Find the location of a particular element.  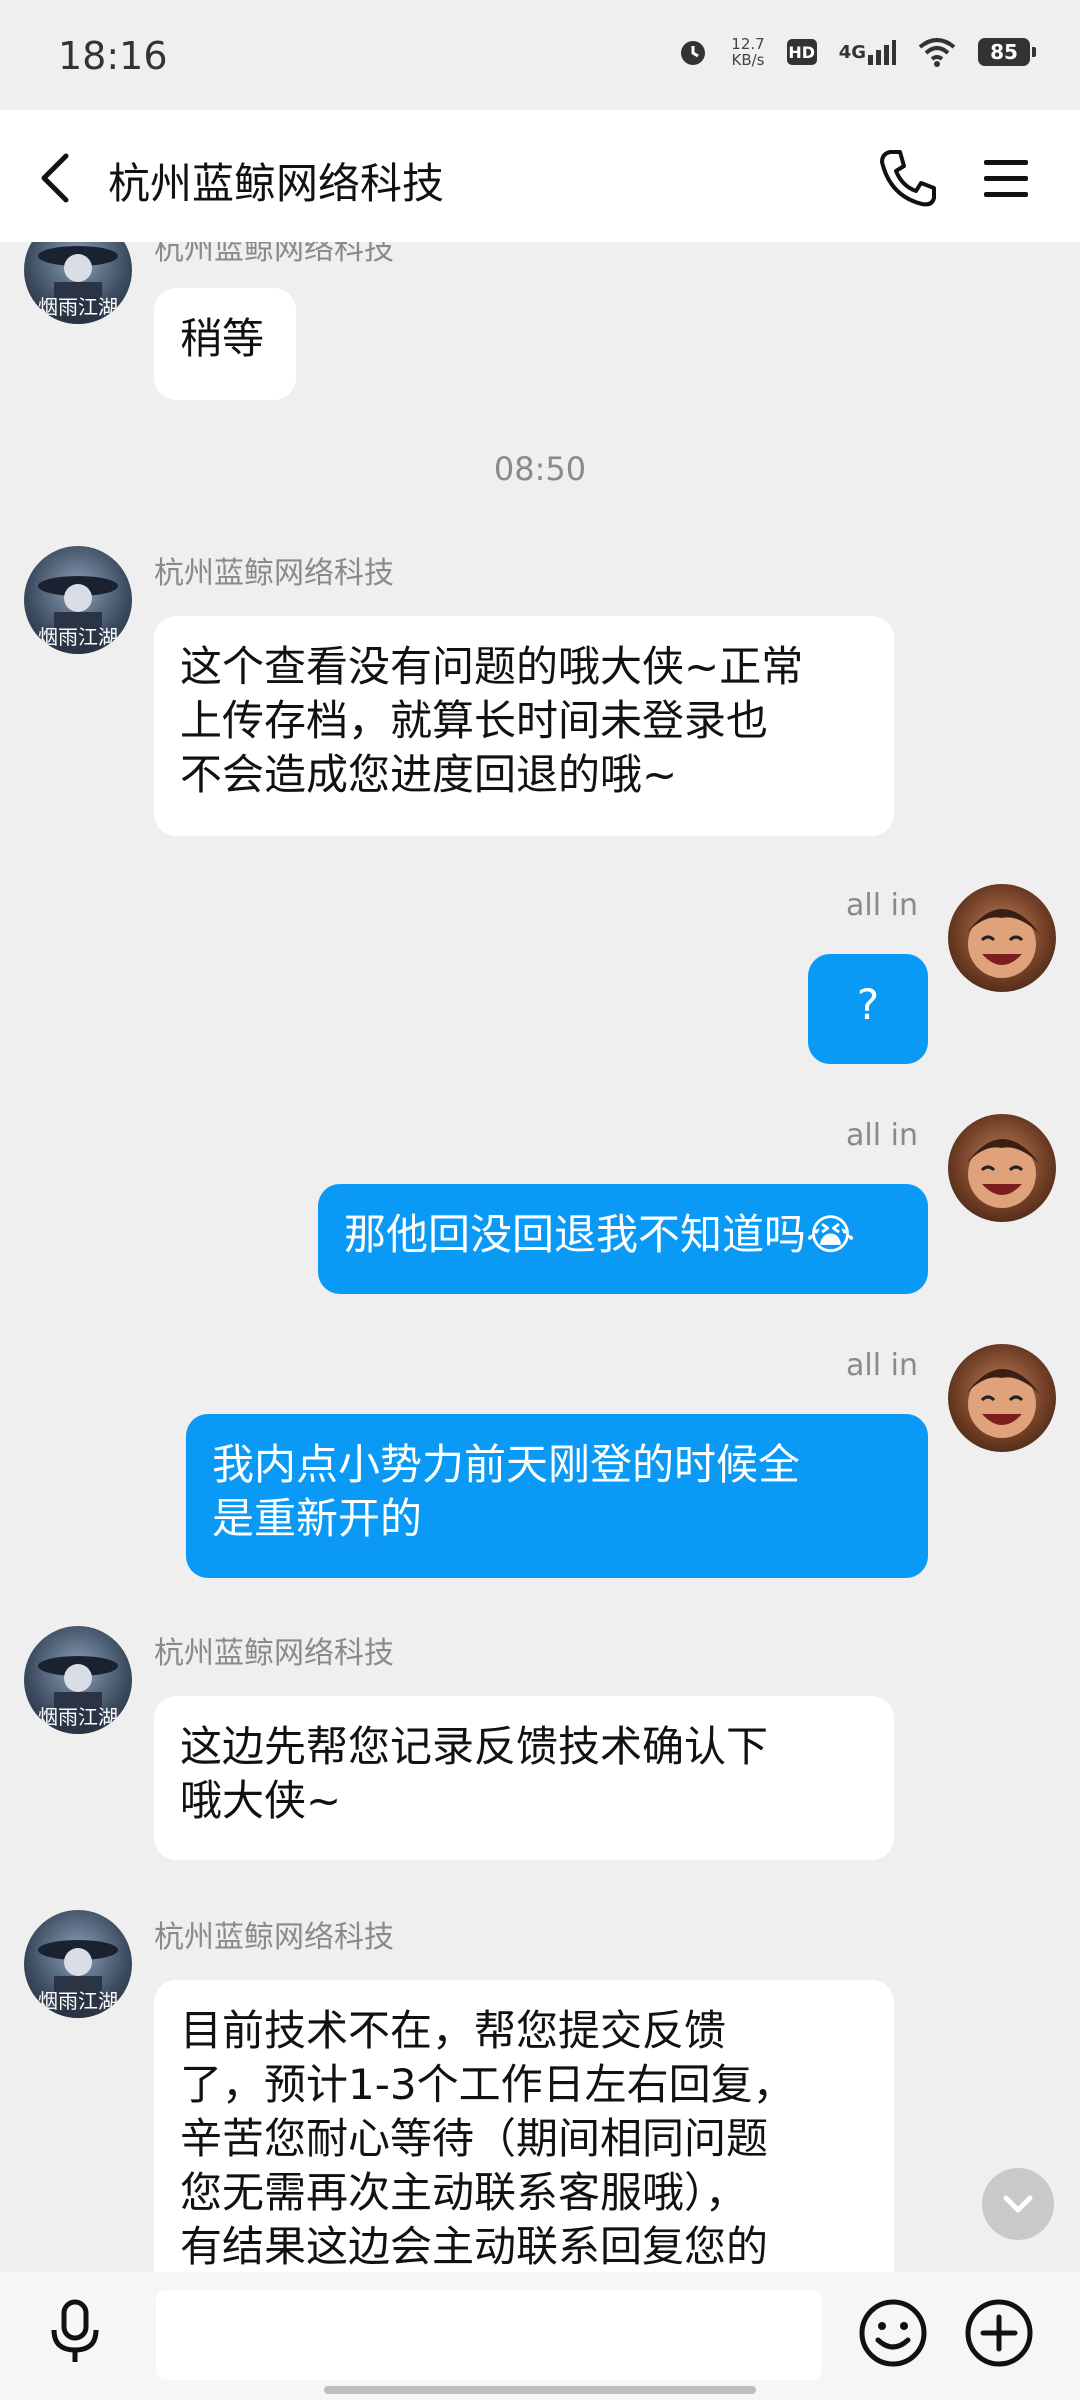

message-line: 我内点小势力前天刚登的时候全 is located at coordinates (506, 1464).